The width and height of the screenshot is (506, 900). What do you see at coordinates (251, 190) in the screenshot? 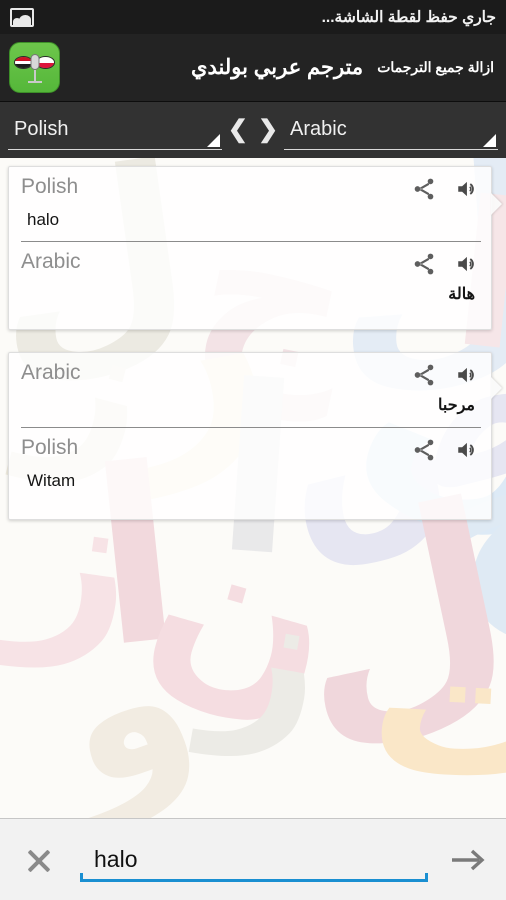
I see `card-source-header: Polish` at bounding box center [251, 190].